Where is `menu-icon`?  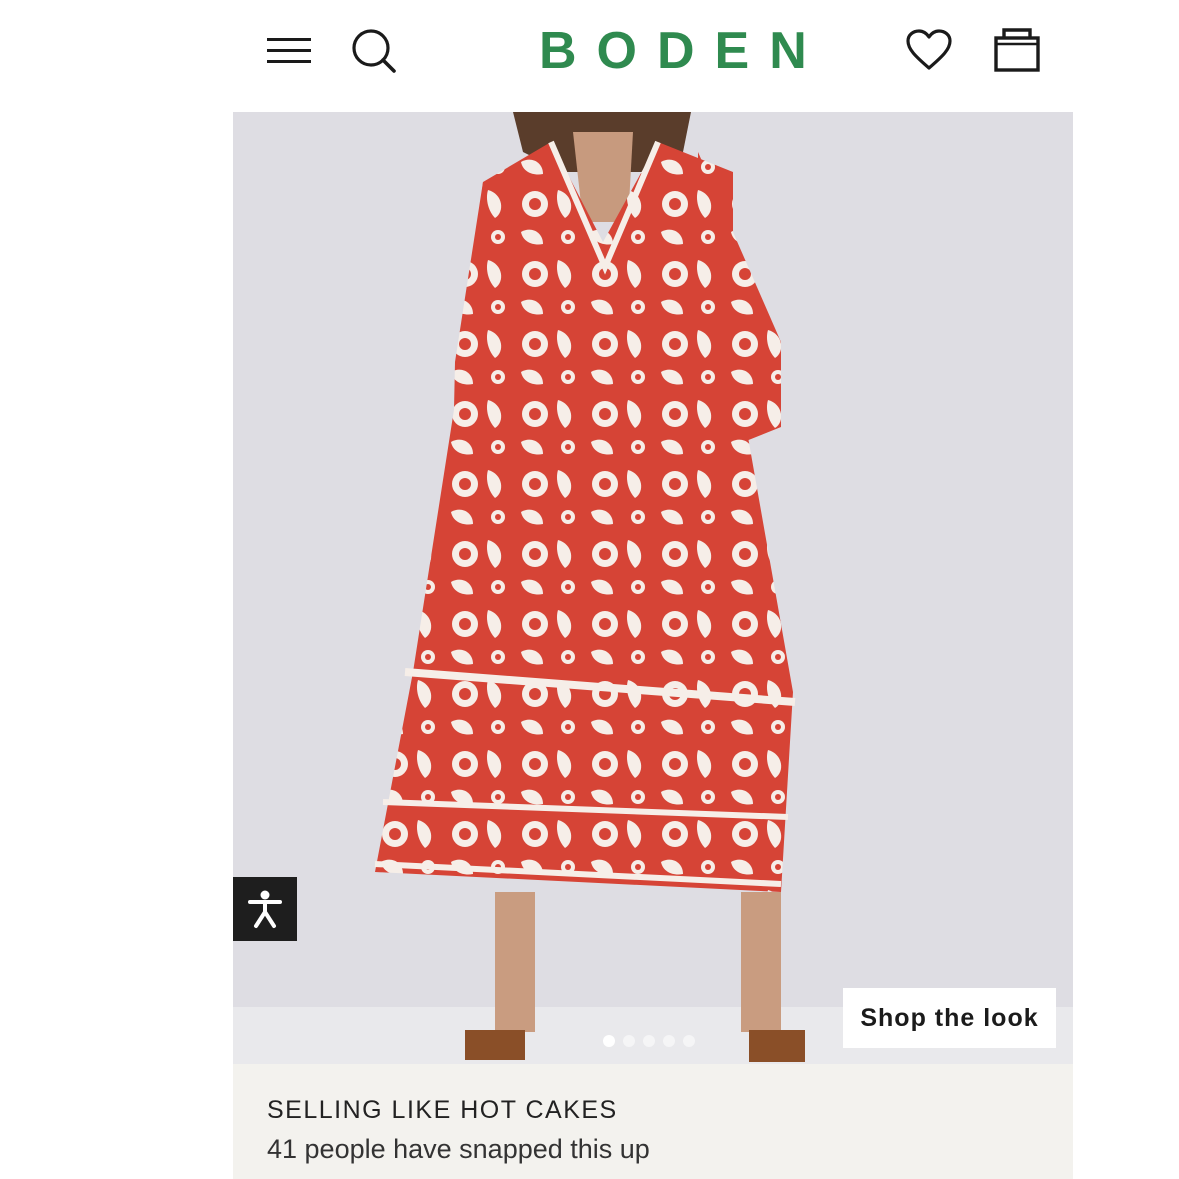
menu-icon is located at coordinates (289, 50).